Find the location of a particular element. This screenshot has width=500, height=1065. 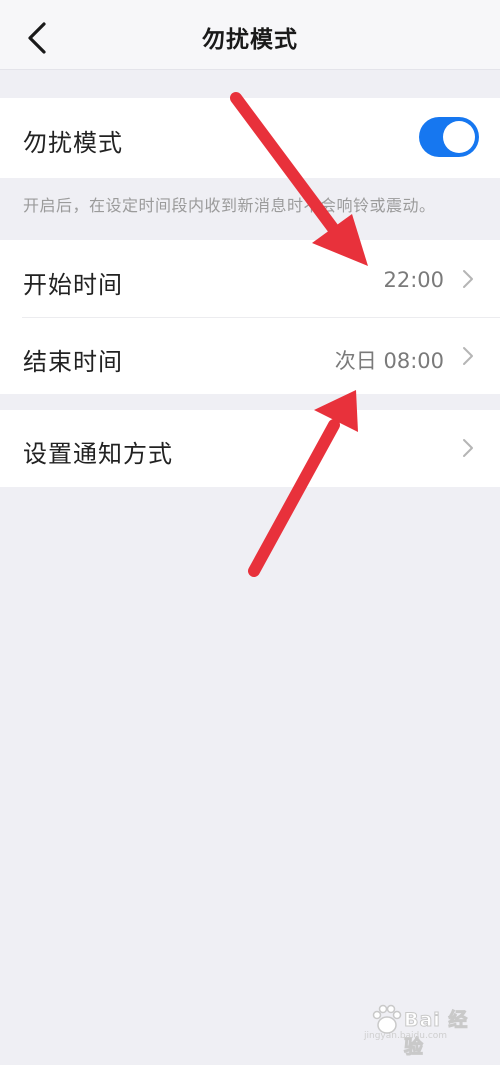

start-time-label: 开始时间 is located at coordinates (73, 285).